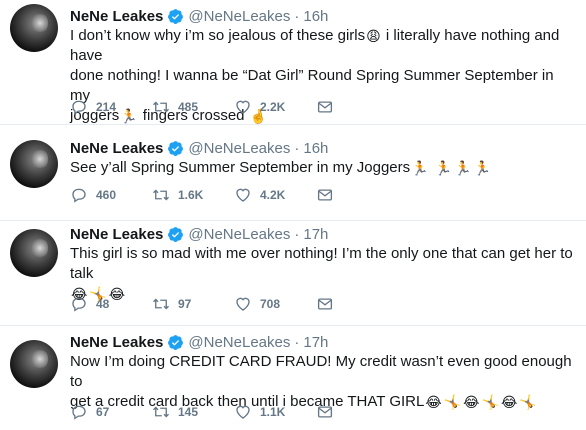 The width and height of the screenshot is (586, 430). Describe the element at coordinates (188, 107) in the screenshot. I see `retweet-count: 485` at that location.